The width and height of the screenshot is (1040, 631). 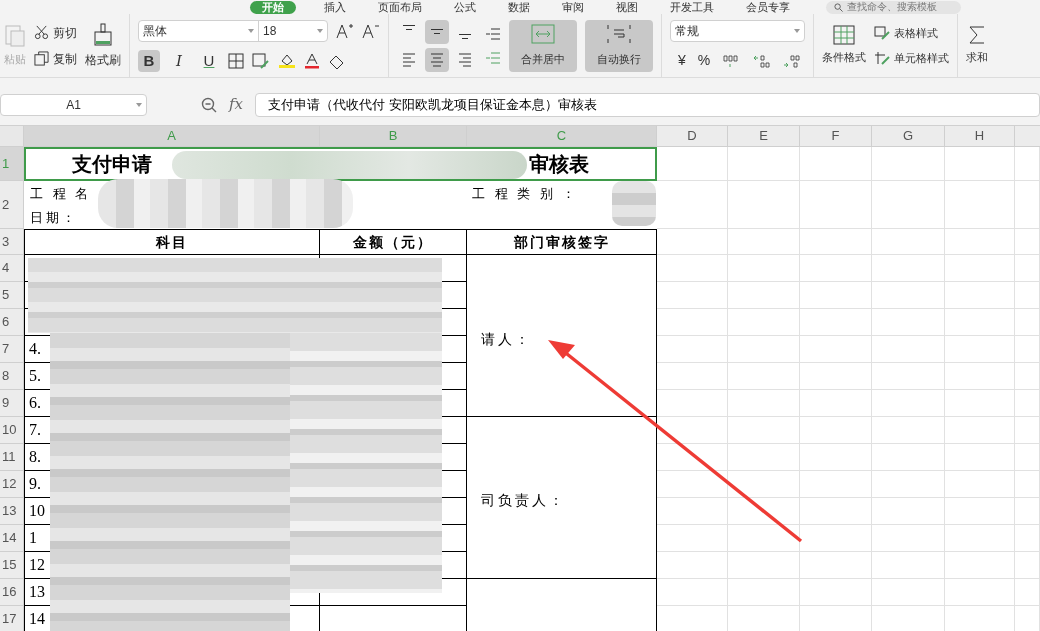 What do you see at coordinates (236, 60) in the screenshot?
I see `borders-icon` at bounding box center [236, 60].